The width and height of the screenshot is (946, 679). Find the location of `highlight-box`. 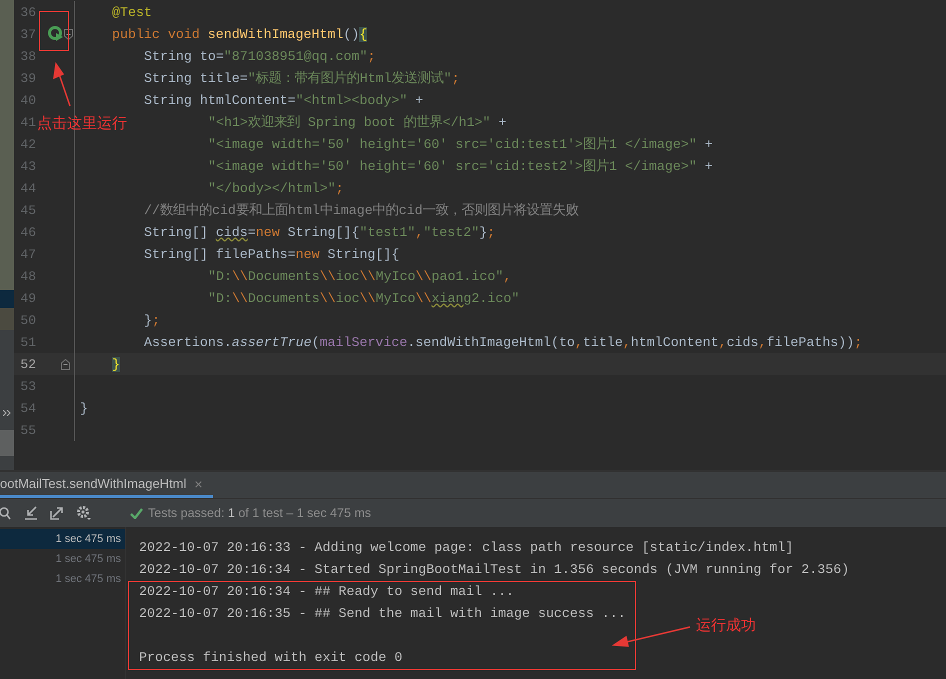

highlight-box is located at coordinates (54, 31).